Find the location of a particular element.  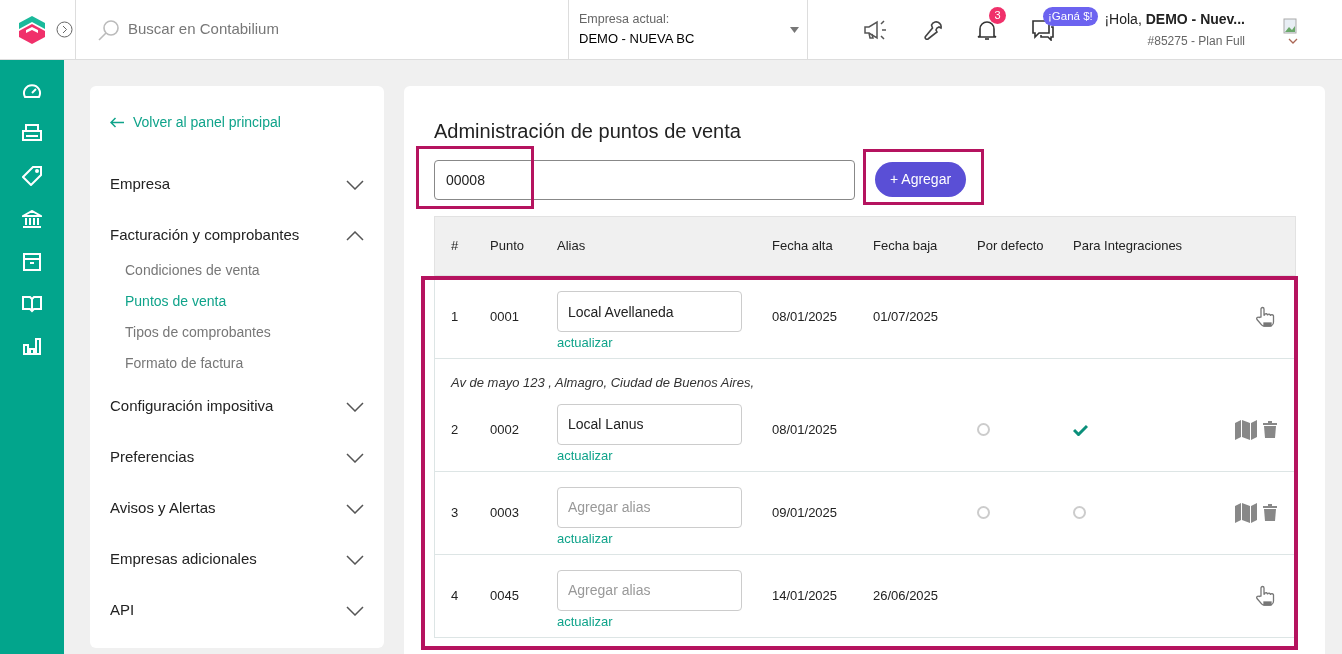

promo-badge: ¡Ganá $! is located at coordinates (1070, 16).